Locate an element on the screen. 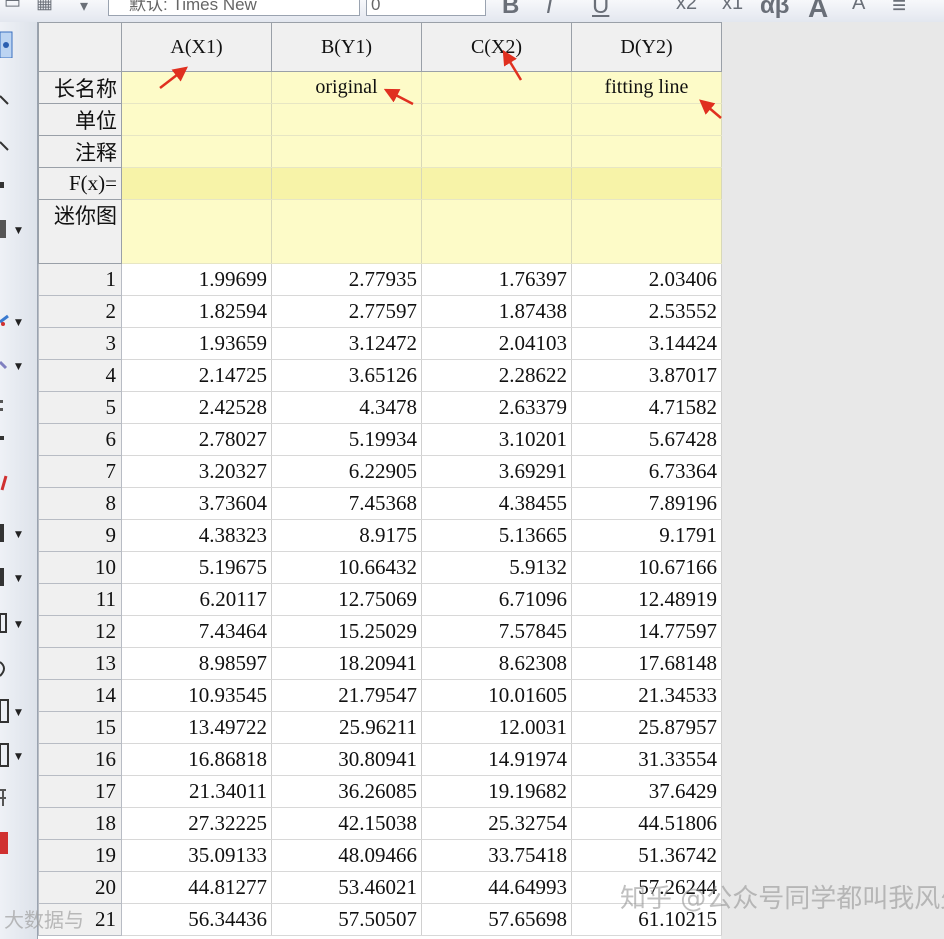 The width and height of the screenshot is (944, 939). bold-button: B is located at coordinates (510, 10).